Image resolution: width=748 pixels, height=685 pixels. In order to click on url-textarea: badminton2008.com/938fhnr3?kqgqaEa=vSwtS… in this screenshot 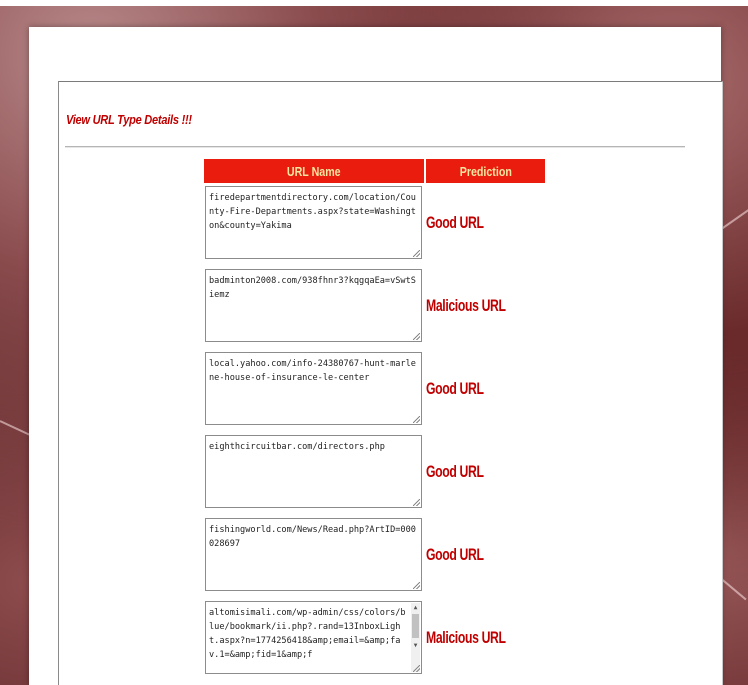, I will do `click(313, 305)`.